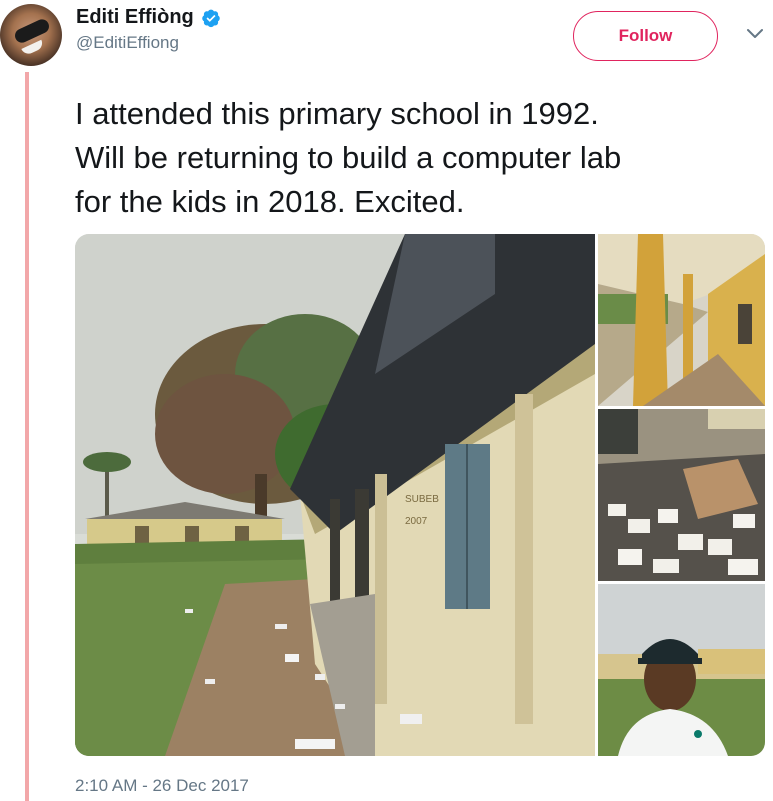 The width and height of the screenshot is (773, 801). Describe the element at coordinates (148, 29) in the screenshot. I see `tweet-header: Editi Effiòng @EditiEffiong` at that location.